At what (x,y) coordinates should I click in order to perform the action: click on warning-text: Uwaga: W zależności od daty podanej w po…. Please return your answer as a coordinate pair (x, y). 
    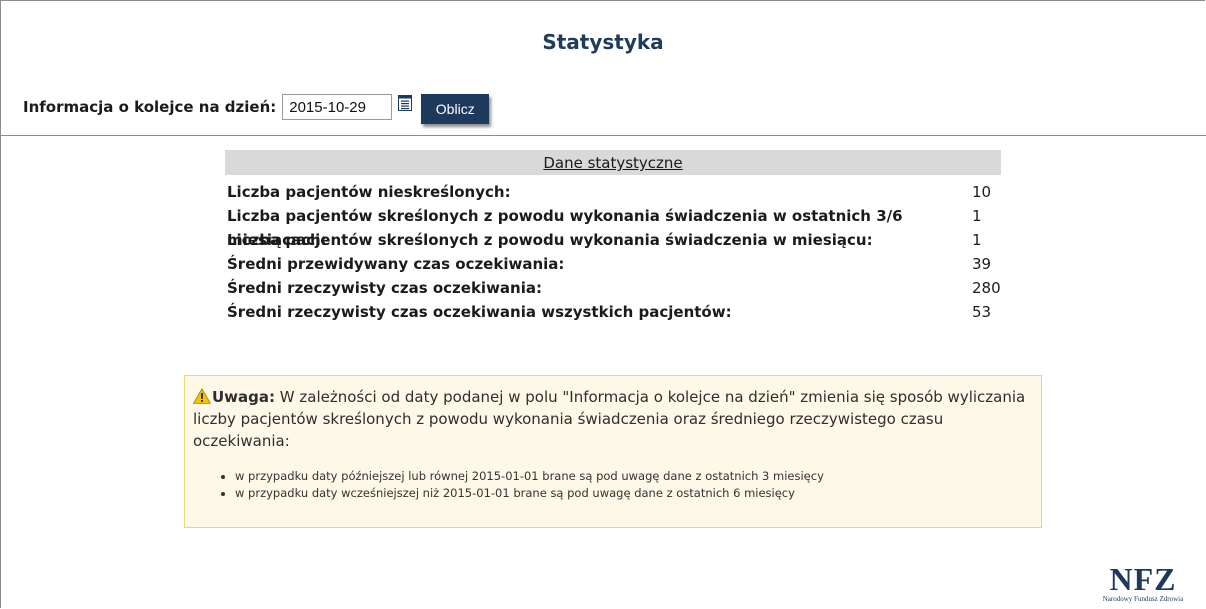
    Looking at the image, I should click on (613, 419).